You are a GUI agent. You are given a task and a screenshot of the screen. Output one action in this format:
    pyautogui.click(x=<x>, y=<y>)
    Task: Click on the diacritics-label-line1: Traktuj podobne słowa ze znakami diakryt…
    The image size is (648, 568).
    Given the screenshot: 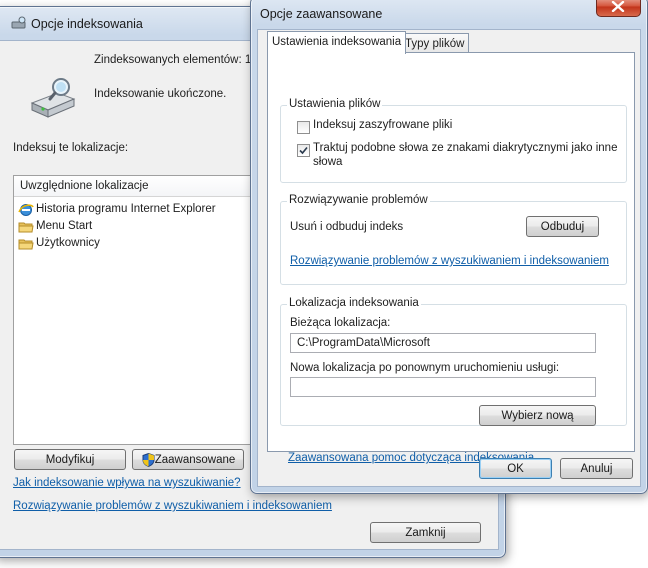 What is the action you would take?
    pyautogui.click(x=465, y=148)
    